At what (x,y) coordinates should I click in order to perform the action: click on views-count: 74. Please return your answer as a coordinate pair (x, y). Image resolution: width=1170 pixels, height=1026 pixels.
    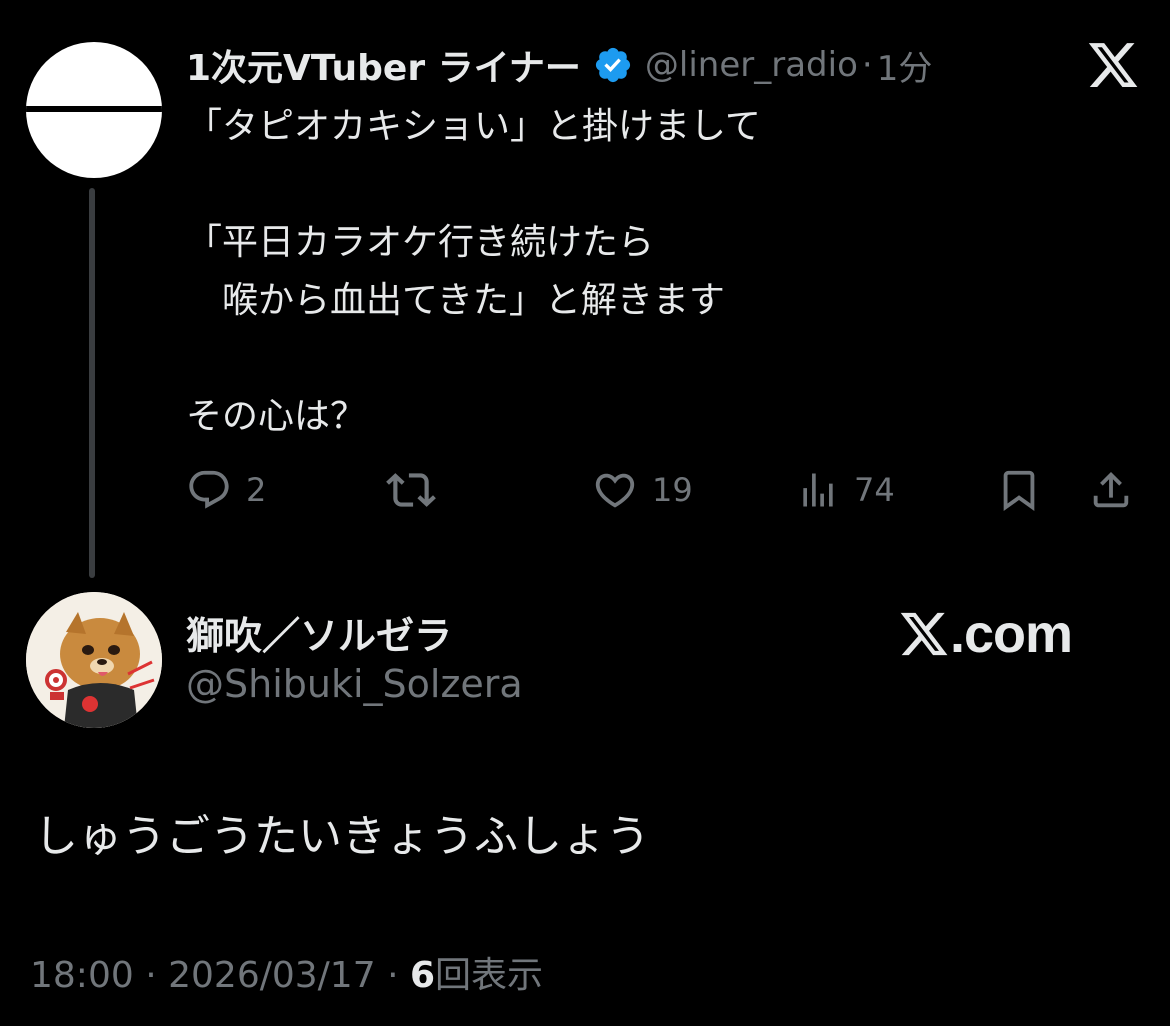
    Looking at the image, I should click on (874, 490).